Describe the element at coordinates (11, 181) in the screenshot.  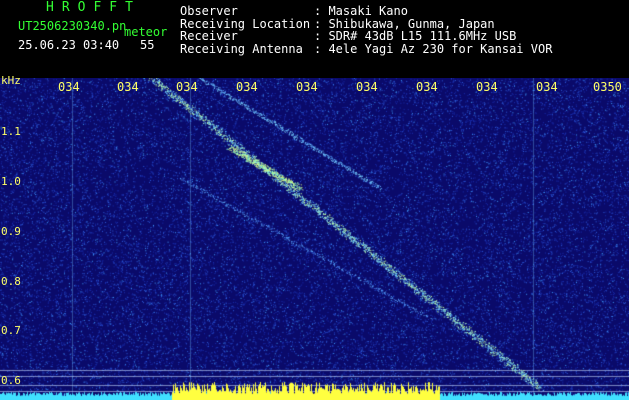
I see `y-tick-label: 1.0` at that location.